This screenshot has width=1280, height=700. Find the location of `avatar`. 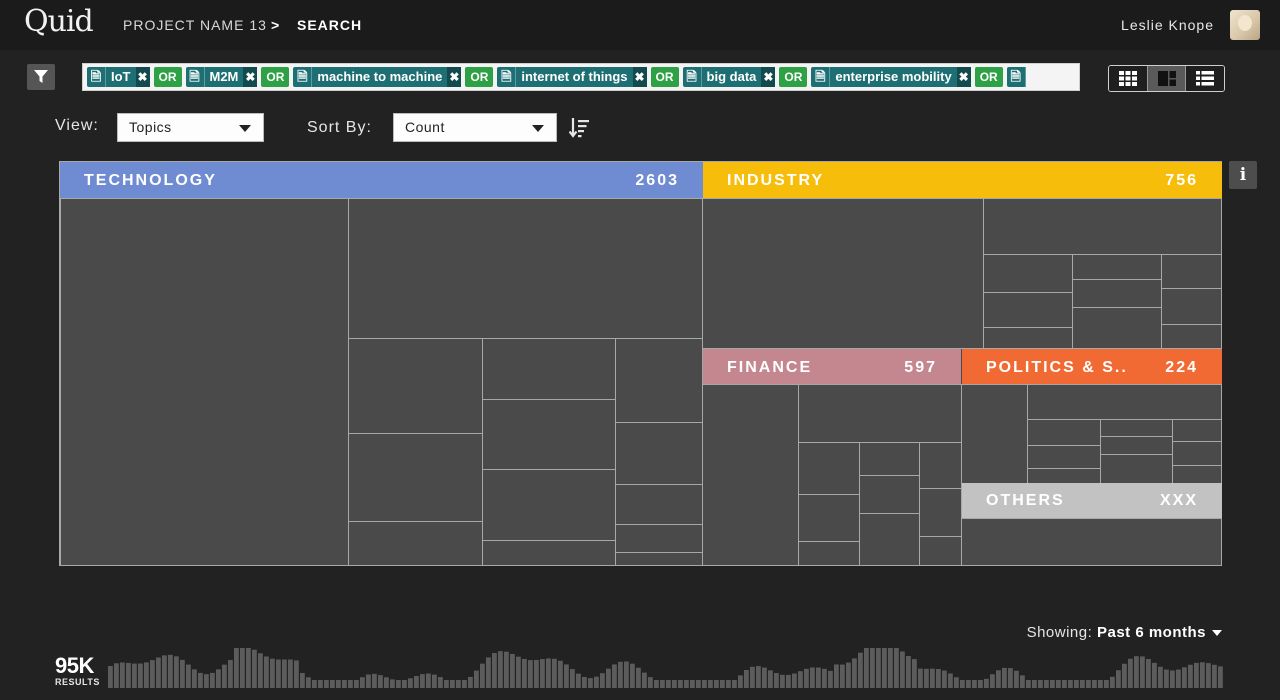

avatar is located at coordinates (1245, 25).